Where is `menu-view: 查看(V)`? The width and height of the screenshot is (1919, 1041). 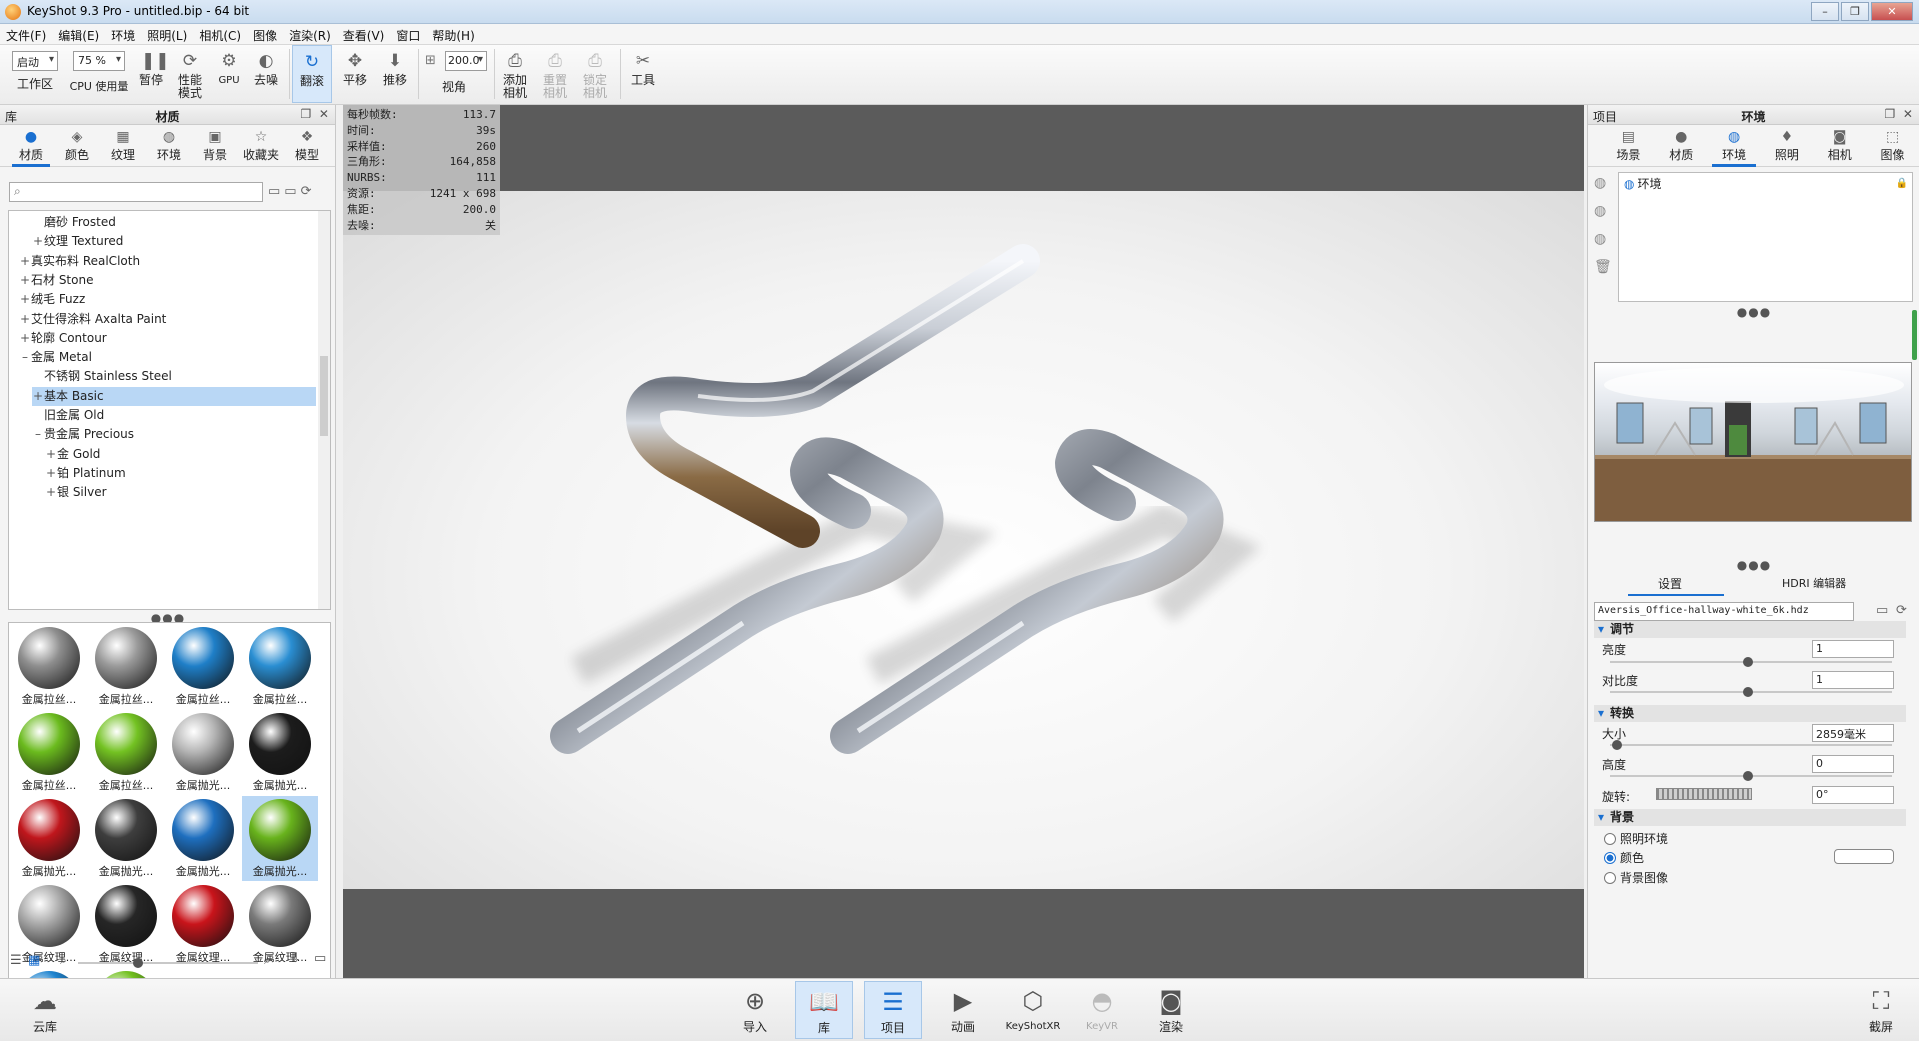
menu-view: 查看(V) is located at coordinates (364, 34).